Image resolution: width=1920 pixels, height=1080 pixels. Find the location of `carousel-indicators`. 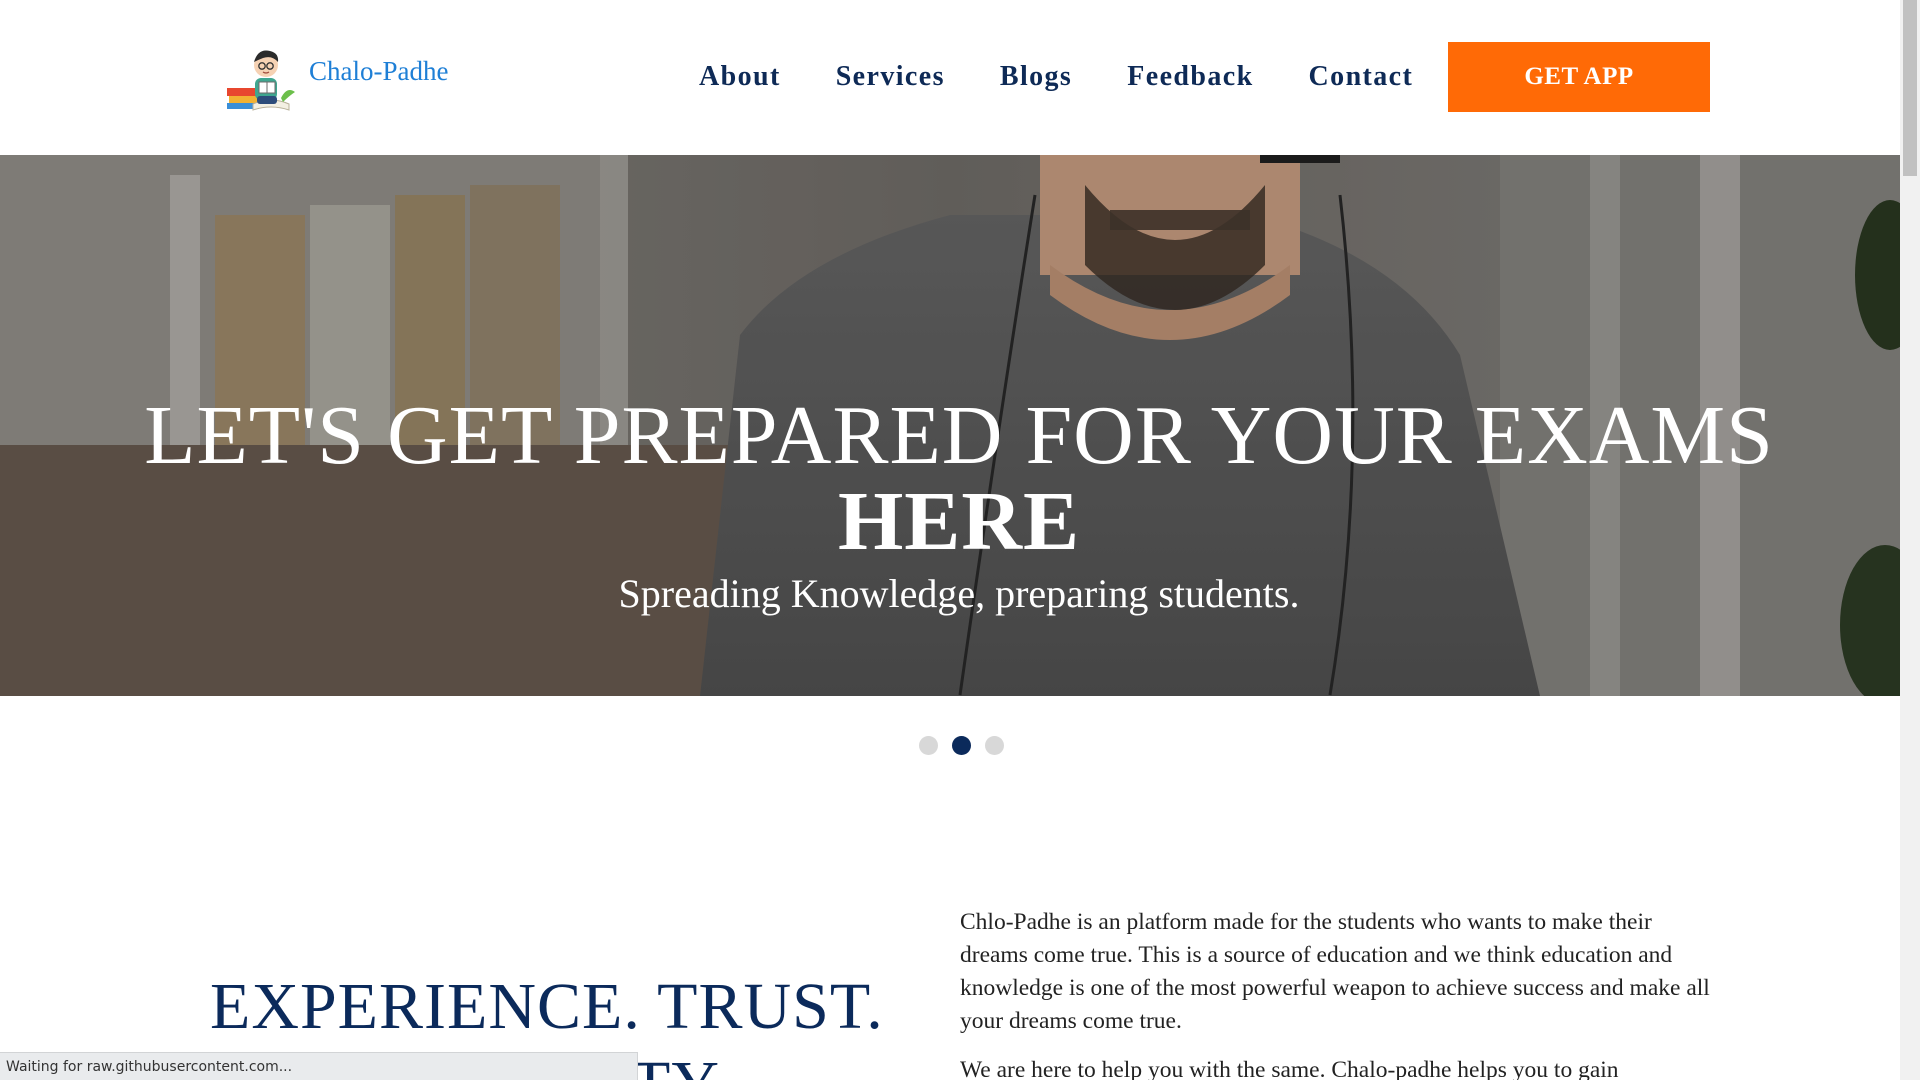

carousel-indicators is located at coordinates (961, 745).